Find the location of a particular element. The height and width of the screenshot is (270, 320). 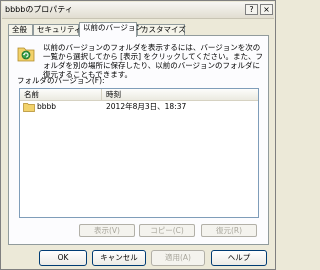

list-item: bbbb 2012年8月3日、18:37 is located at coordinates (139, 107).